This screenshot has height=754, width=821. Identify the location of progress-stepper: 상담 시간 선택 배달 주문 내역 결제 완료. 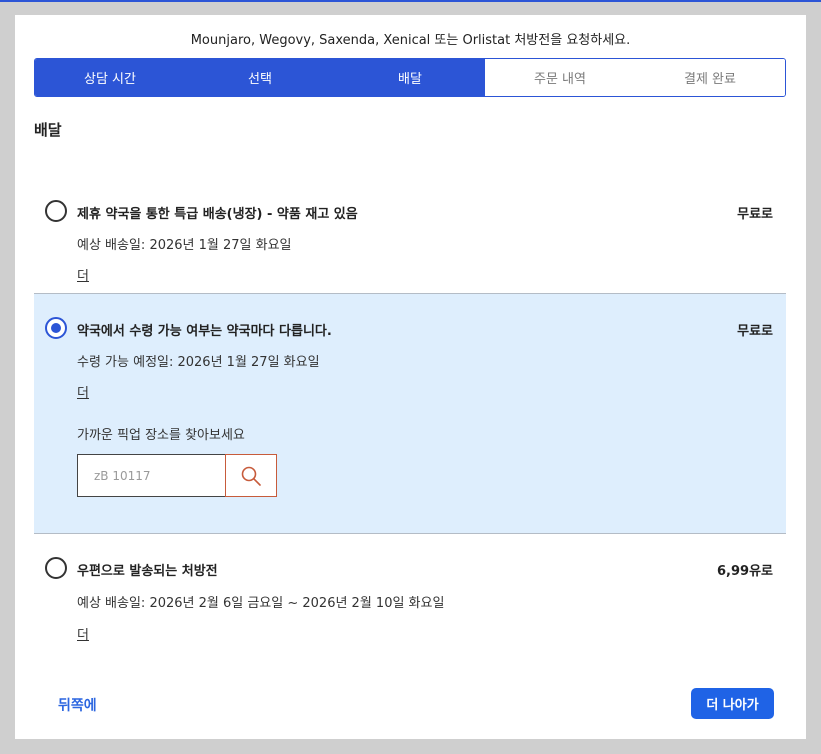
(410, 77).